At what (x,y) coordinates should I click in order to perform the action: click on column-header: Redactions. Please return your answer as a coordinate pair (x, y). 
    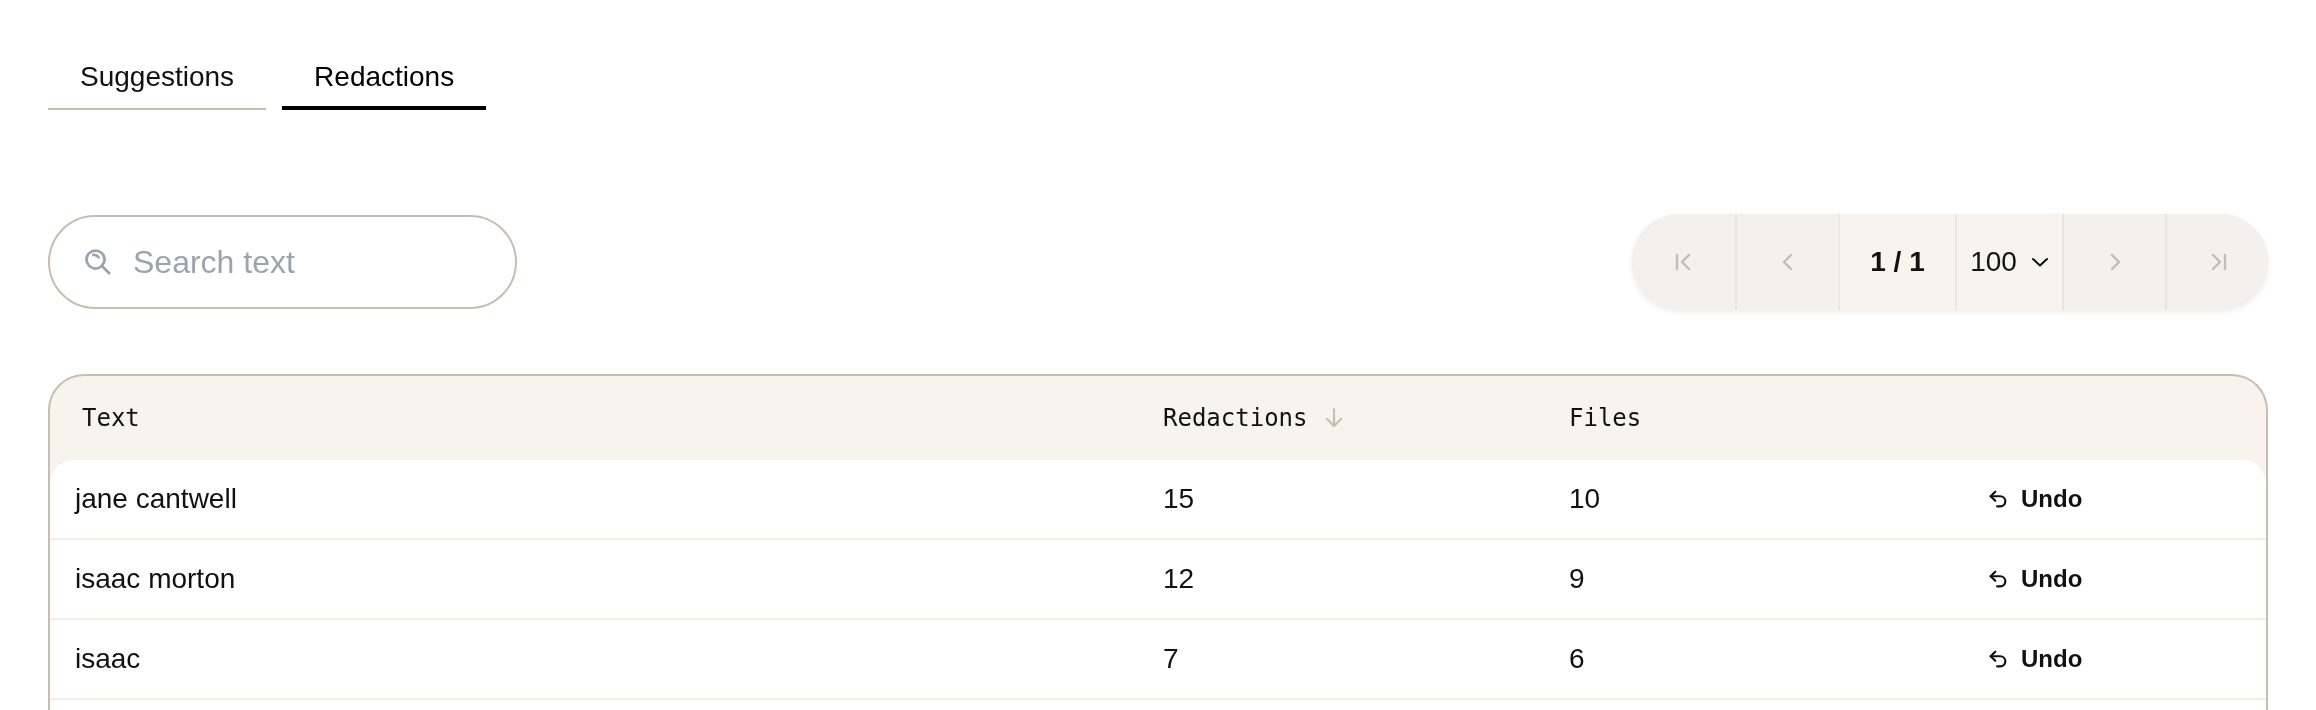
    Looking at the image, I should click on (1235, 418).